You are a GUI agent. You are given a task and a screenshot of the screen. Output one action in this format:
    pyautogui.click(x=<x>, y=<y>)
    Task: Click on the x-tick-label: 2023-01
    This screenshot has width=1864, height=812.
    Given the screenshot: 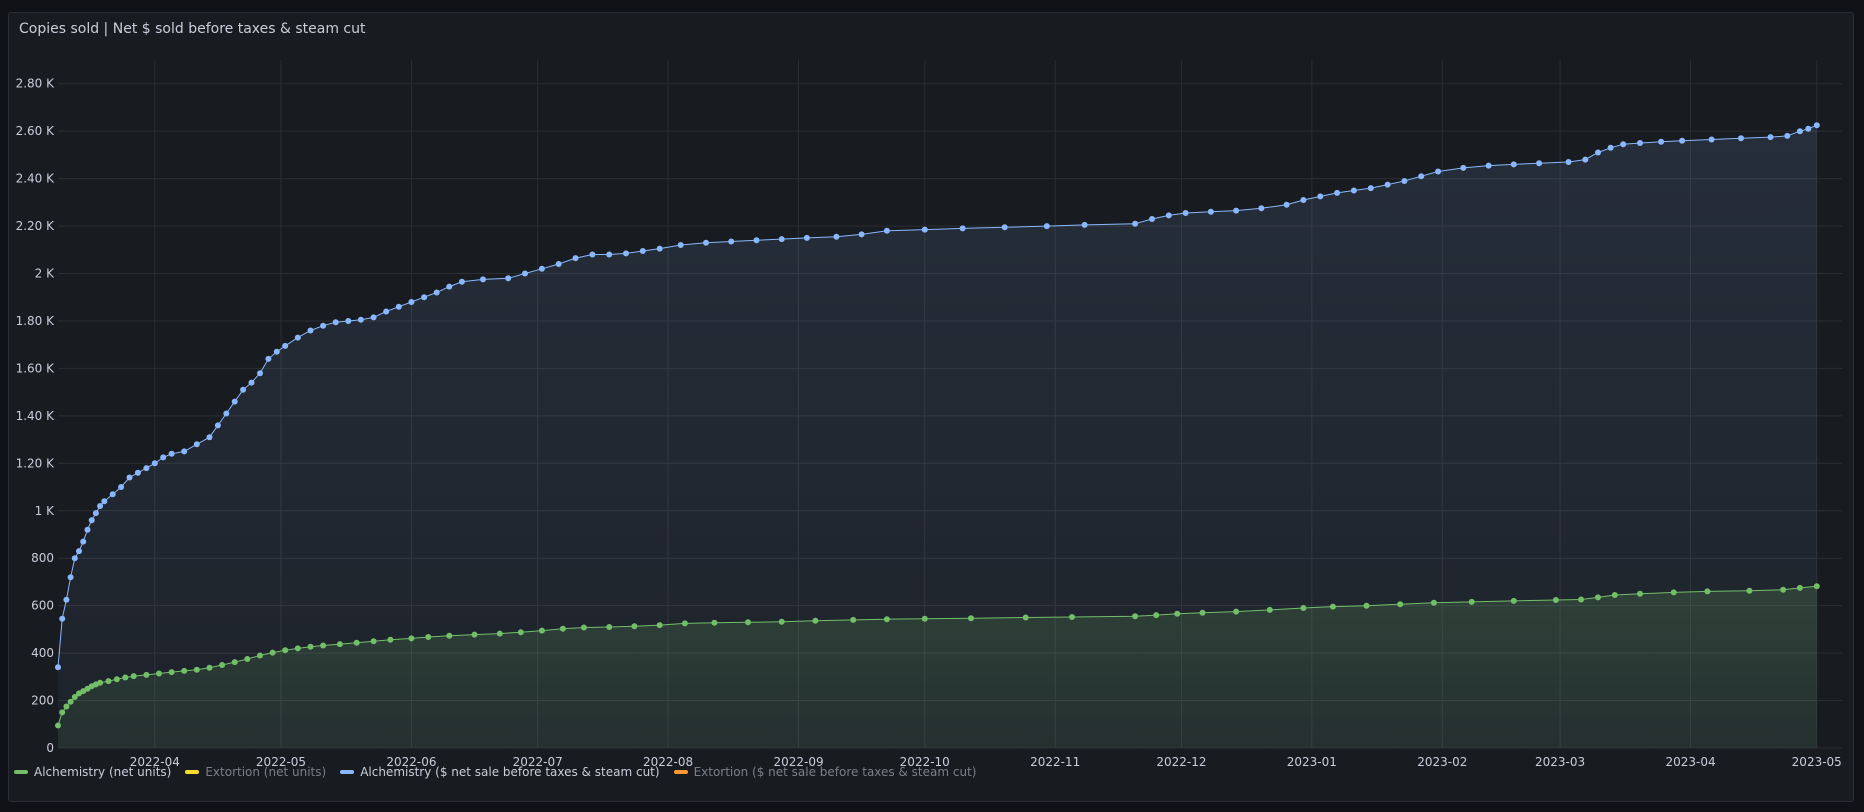 What is the action you would take?
    pyautogui.click(x=1312, y=762)
    